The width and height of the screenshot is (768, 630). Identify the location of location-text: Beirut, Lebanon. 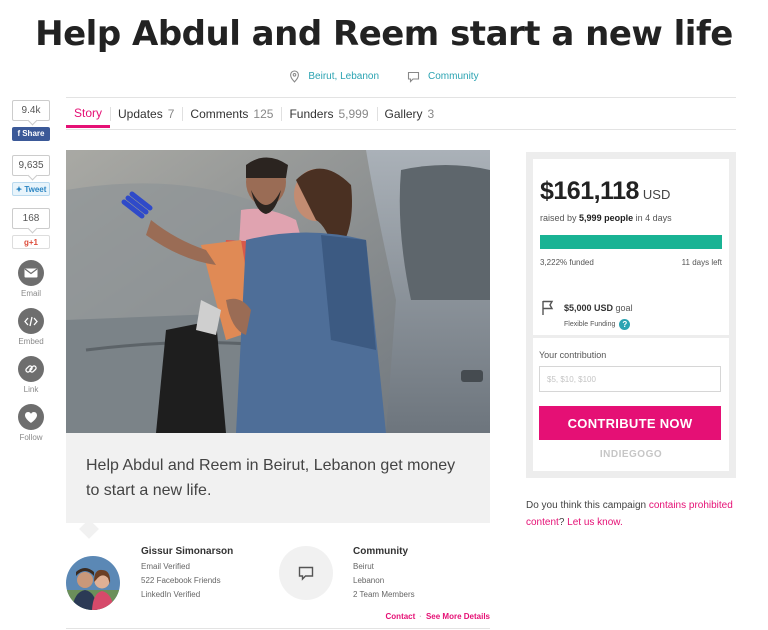
(344, 76).